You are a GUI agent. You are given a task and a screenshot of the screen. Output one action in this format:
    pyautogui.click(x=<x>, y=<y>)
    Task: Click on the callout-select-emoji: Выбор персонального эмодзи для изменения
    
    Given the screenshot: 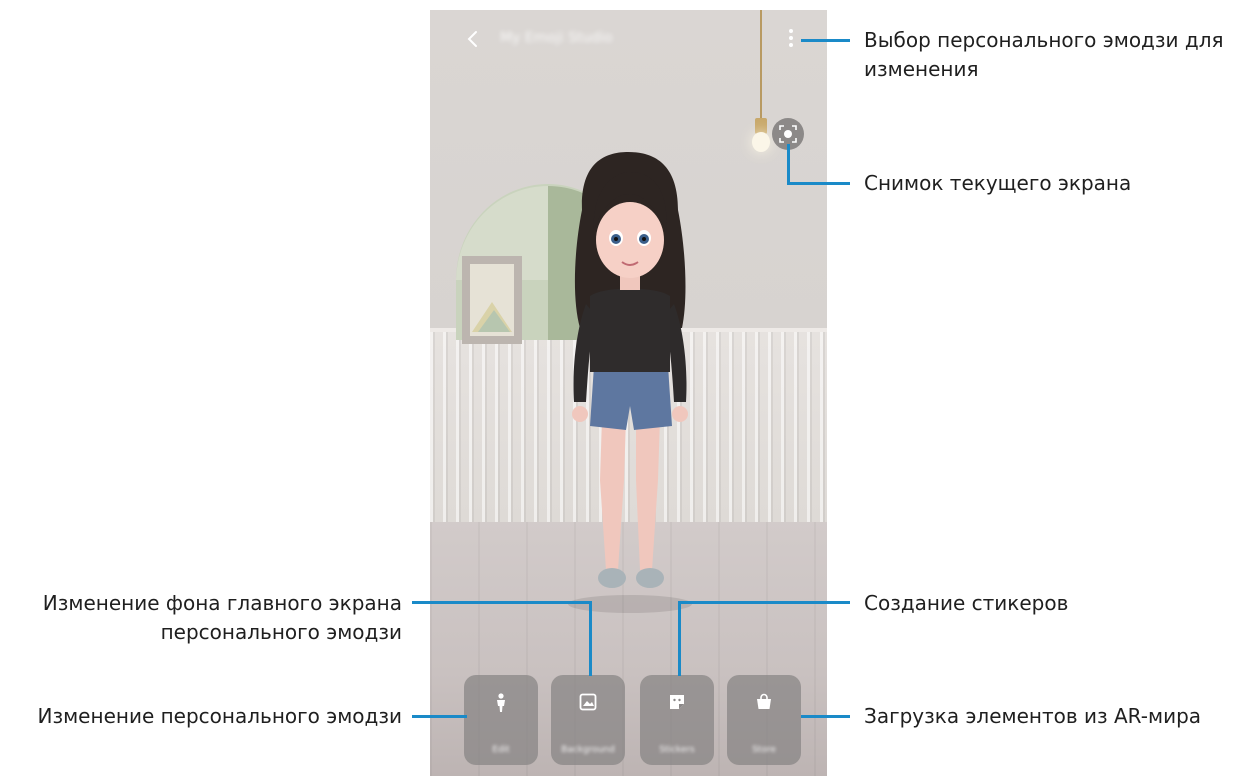 What is the action you would take?
    pyautogui.click(x=1044, y=55)
    